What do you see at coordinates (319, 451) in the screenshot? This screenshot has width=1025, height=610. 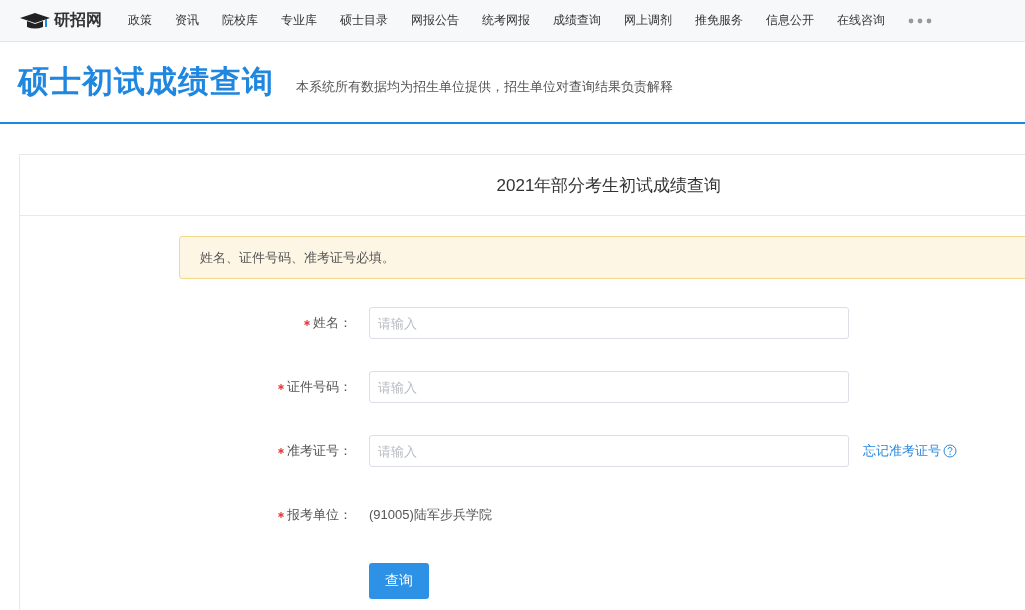 I see `field-label: 准考证号：` at bounding box center [319, 451].